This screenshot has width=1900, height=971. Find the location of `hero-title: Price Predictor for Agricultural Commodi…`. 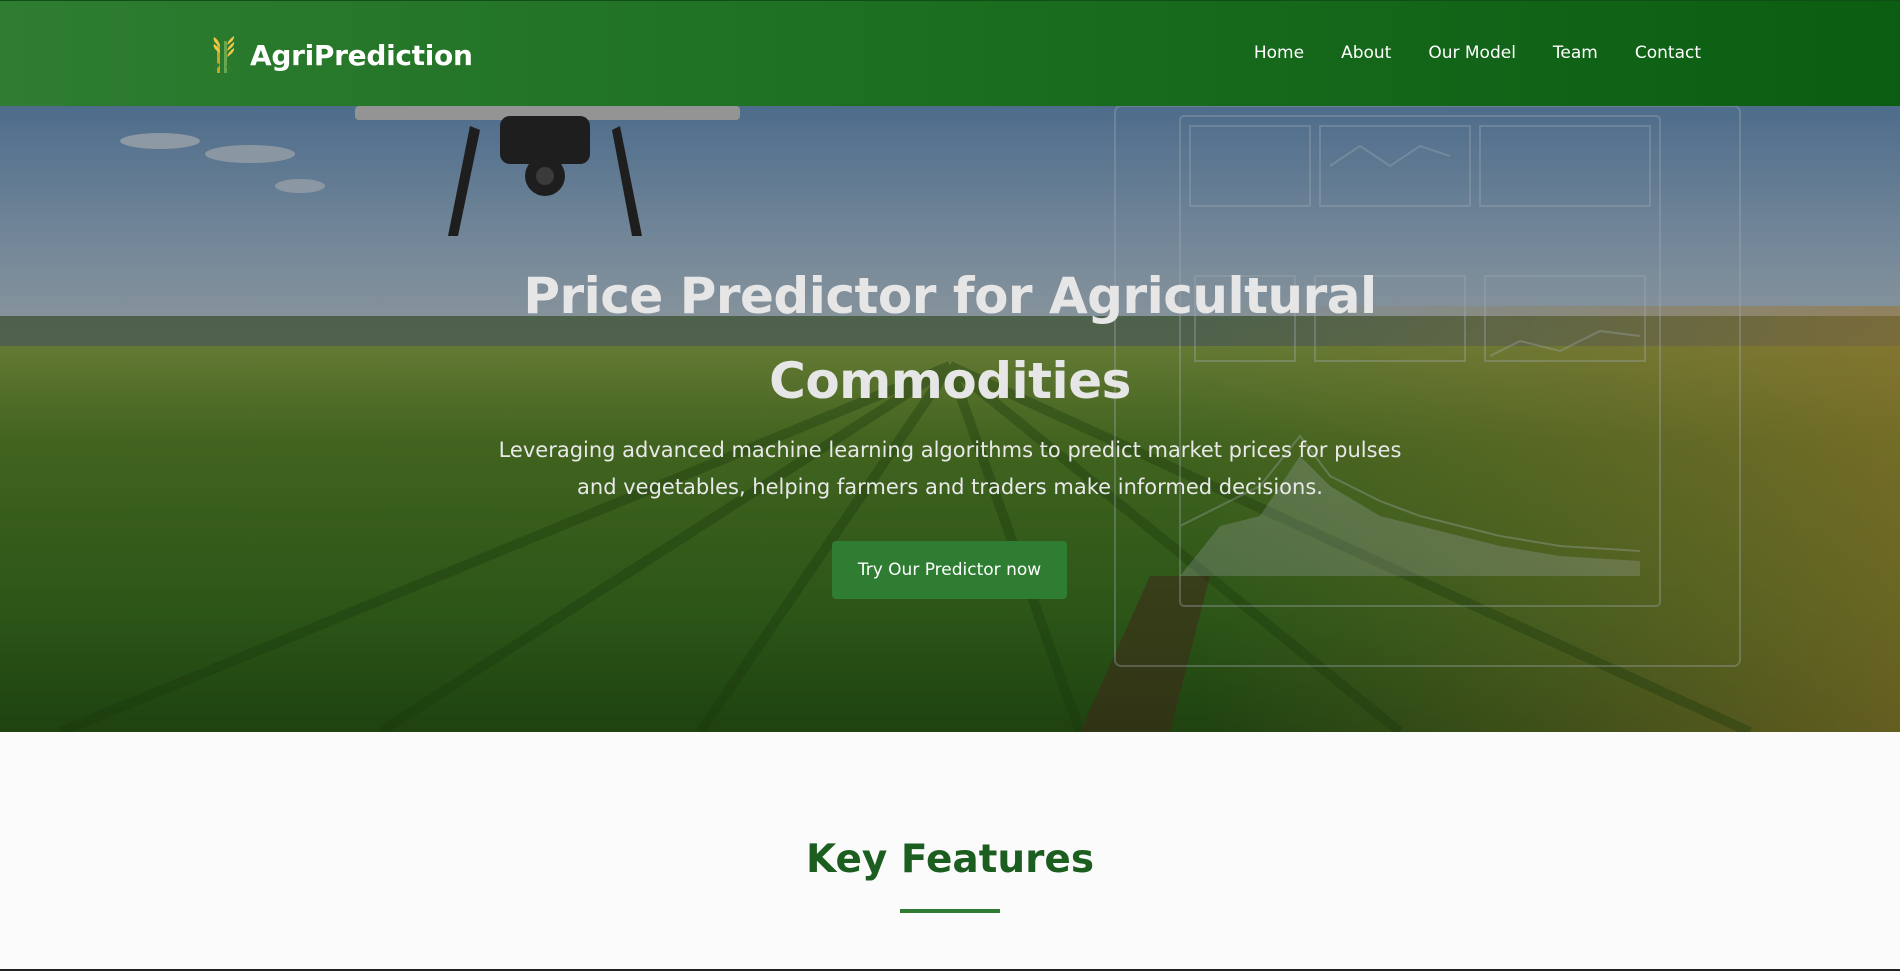

hero-title: Price Predictor for Agricultural Commodi… is located at coordinates (950, 338).